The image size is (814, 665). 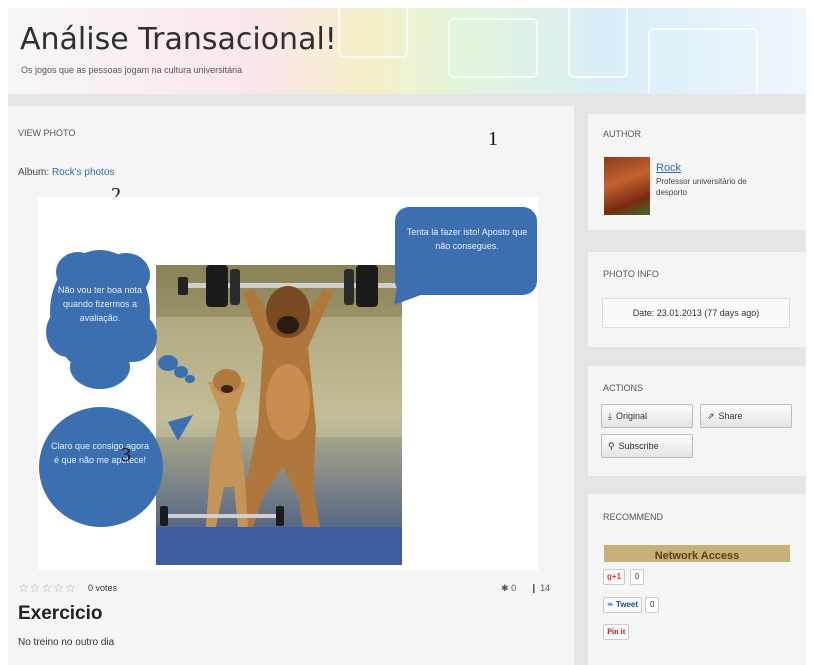 I want to click on share-button: ⇗ Share, so click(x=746, y=416).